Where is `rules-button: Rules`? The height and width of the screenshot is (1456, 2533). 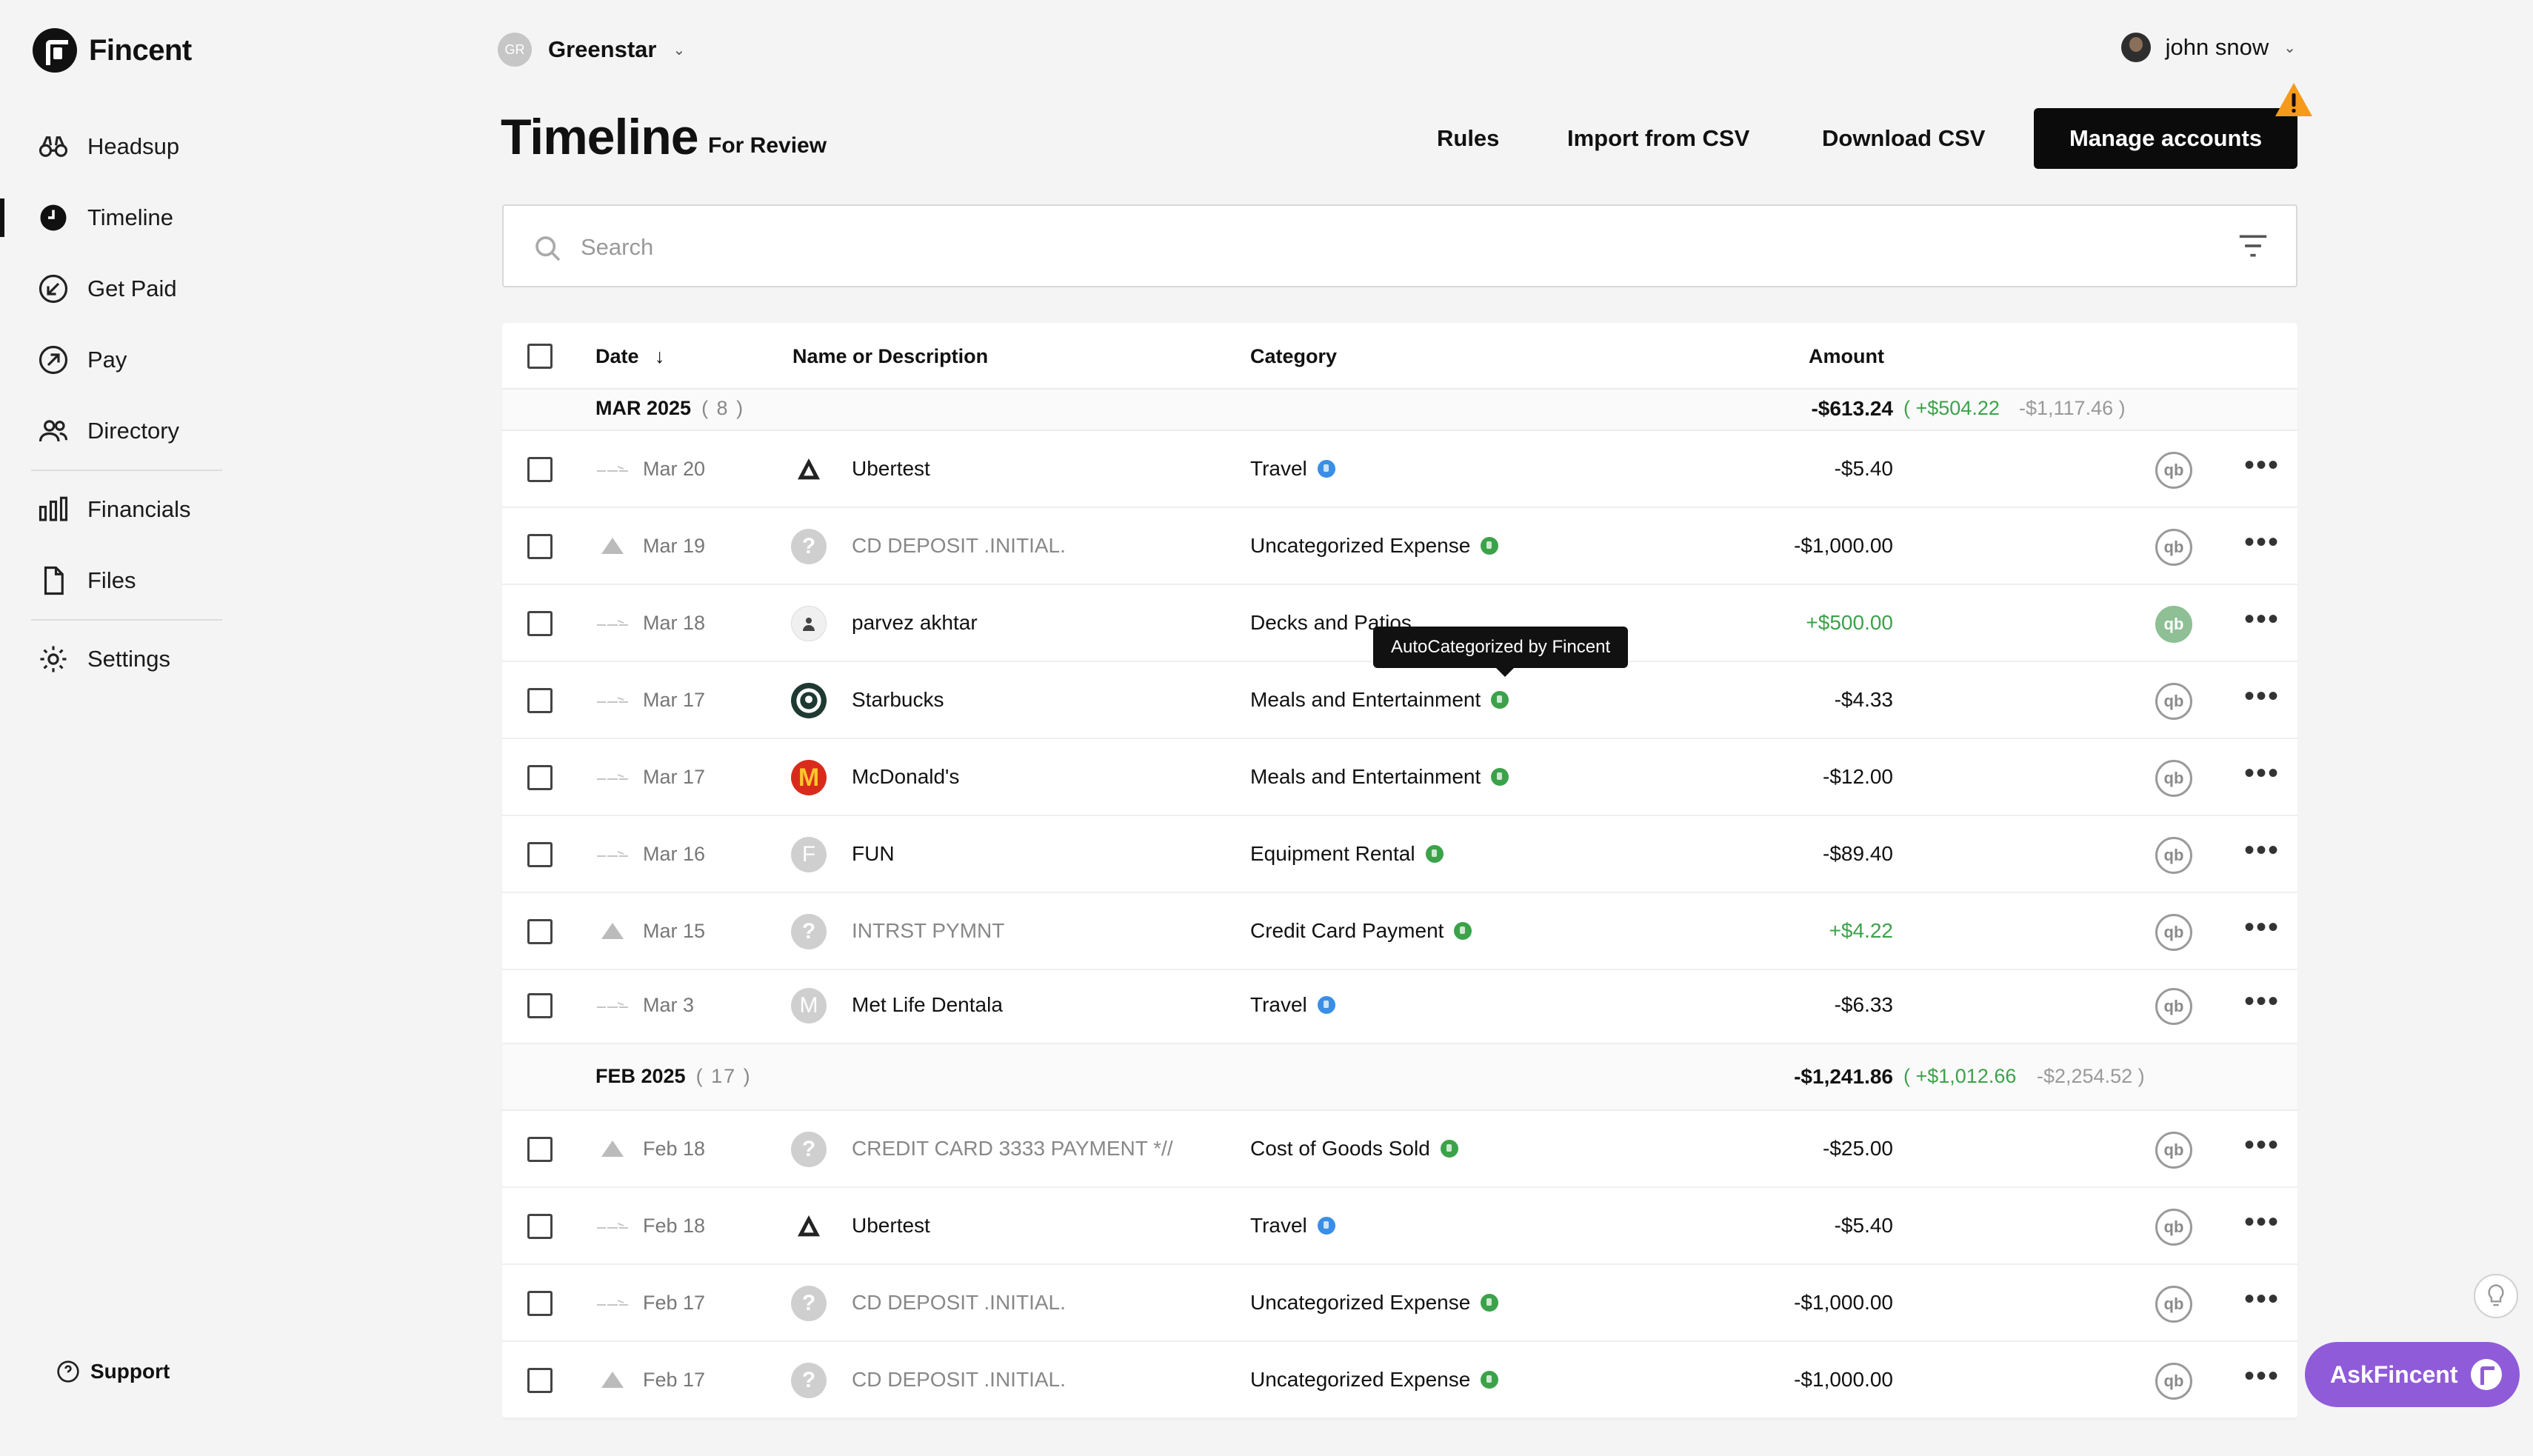
rules-button: Rules is located at coordinates (1468, 138).